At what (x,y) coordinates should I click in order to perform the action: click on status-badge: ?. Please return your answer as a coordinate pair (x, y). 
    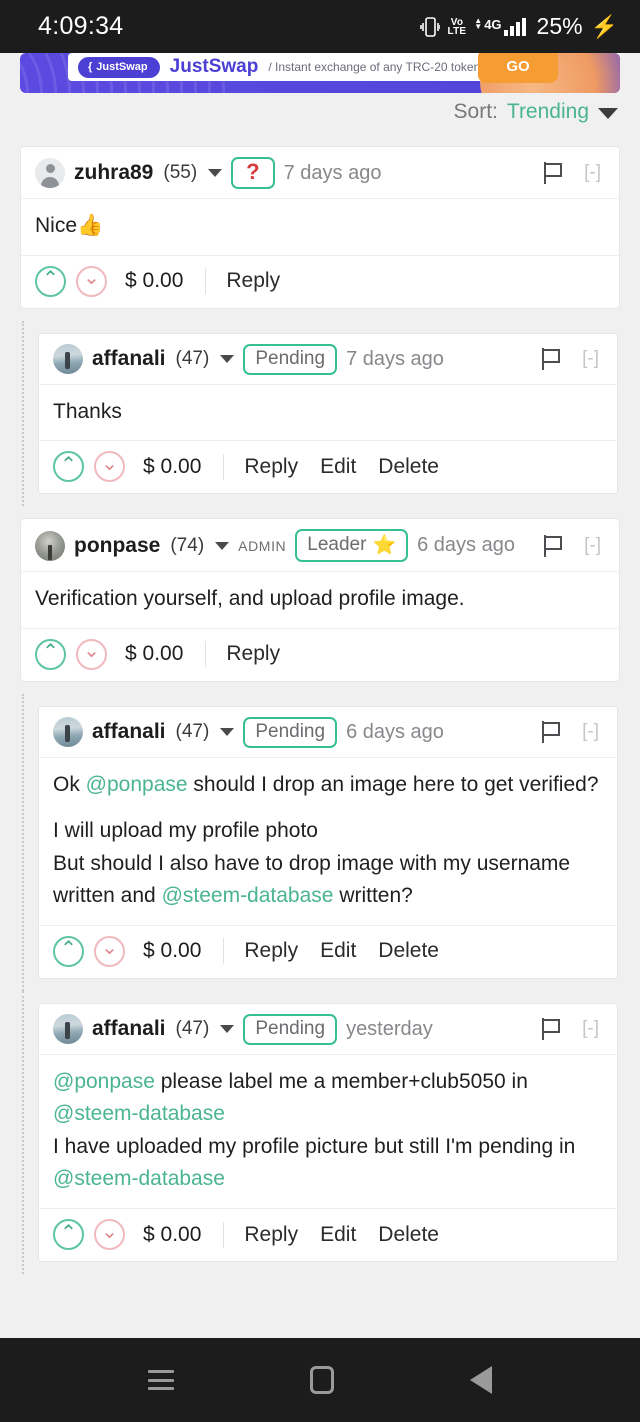
    Looking at the image, I should click on (253, 173).